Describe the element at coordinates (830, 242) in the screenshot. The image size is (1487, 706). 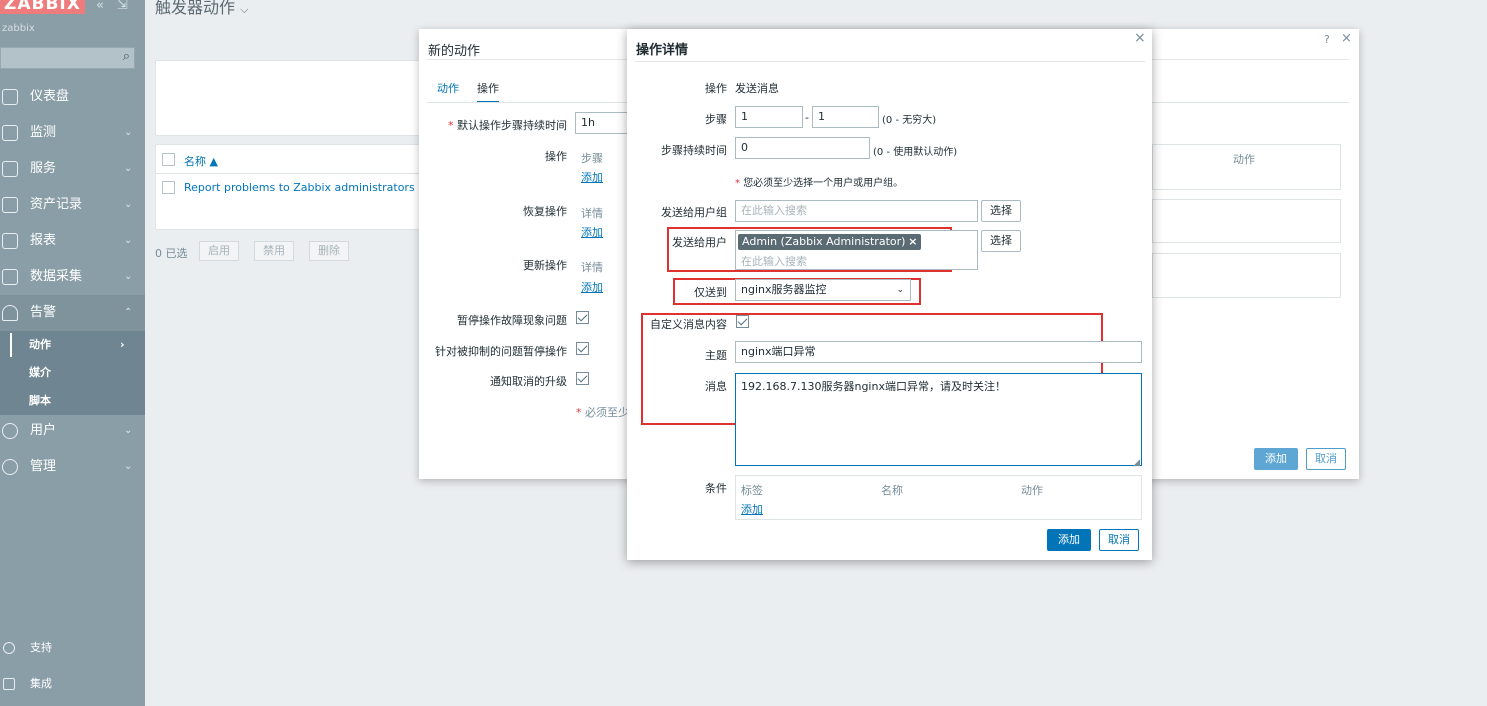
I see `selected-user-tag: Admin (Zabbix Administrator) ×` at that location.